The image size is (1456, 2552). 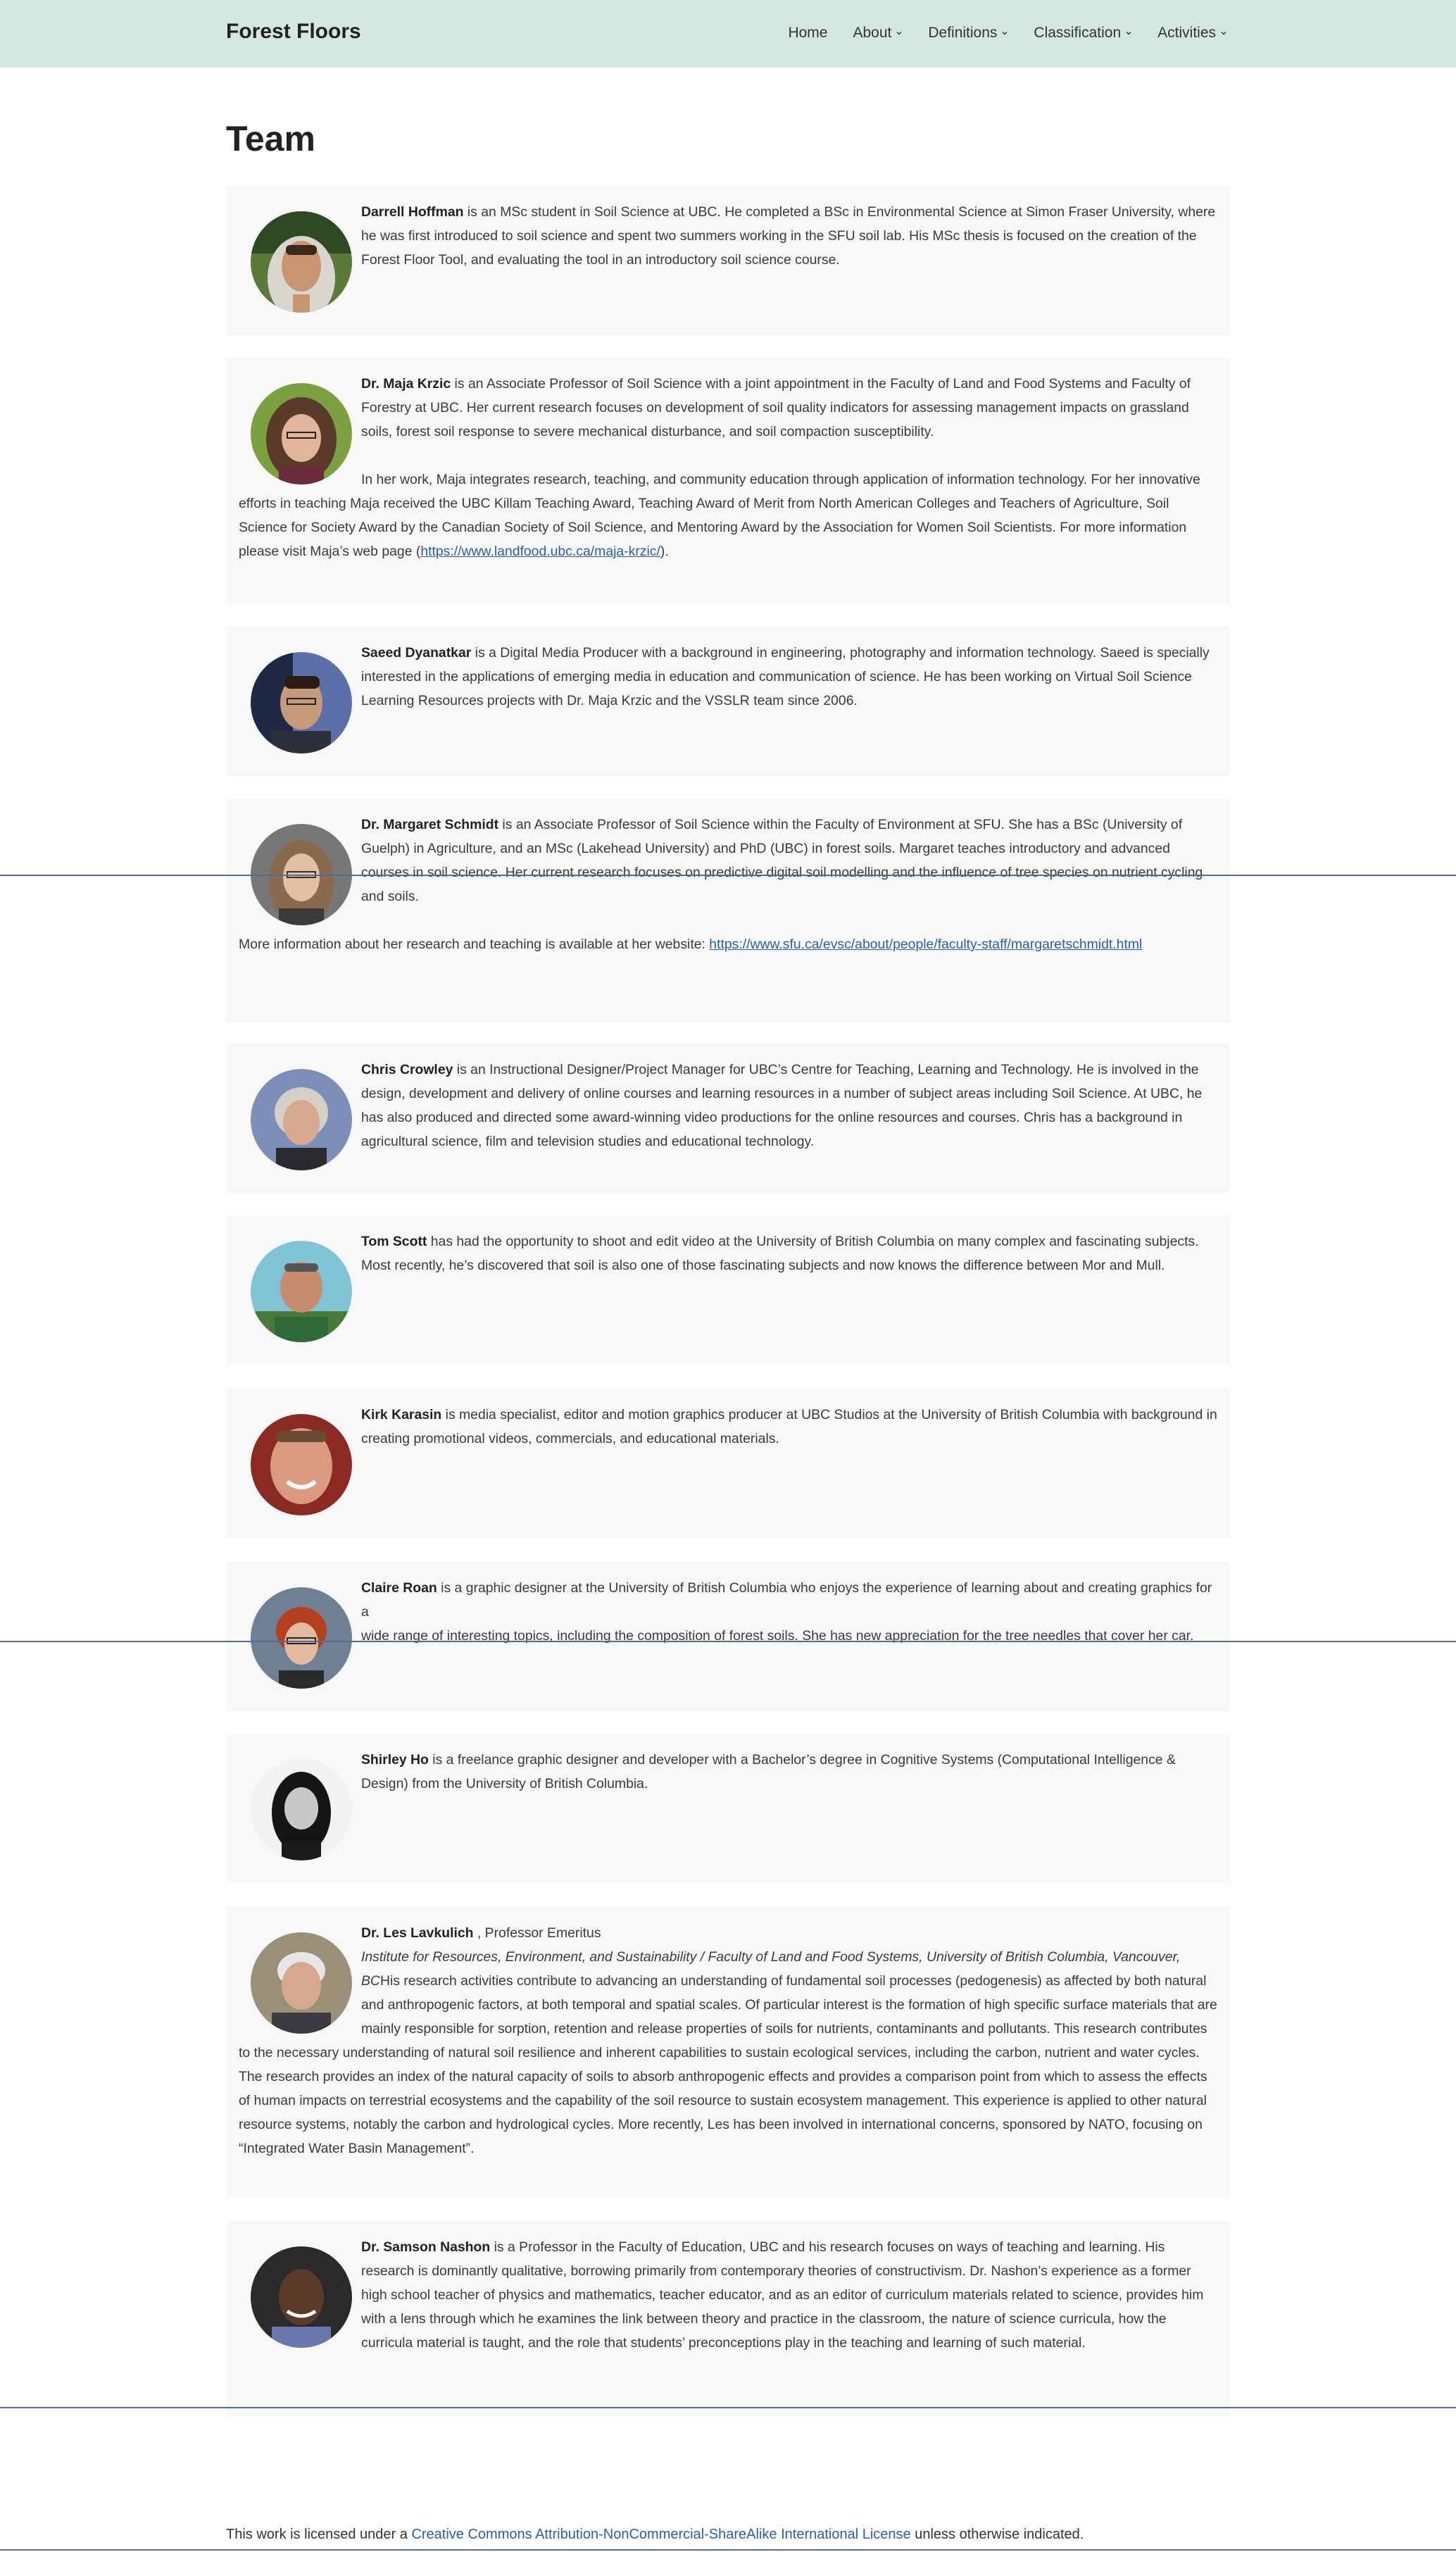 What do you see at coordinates (426, 2247) in the screenshot?
I see `member-name: Dr. Samson Nashon` at bounding box center [426, 2247].